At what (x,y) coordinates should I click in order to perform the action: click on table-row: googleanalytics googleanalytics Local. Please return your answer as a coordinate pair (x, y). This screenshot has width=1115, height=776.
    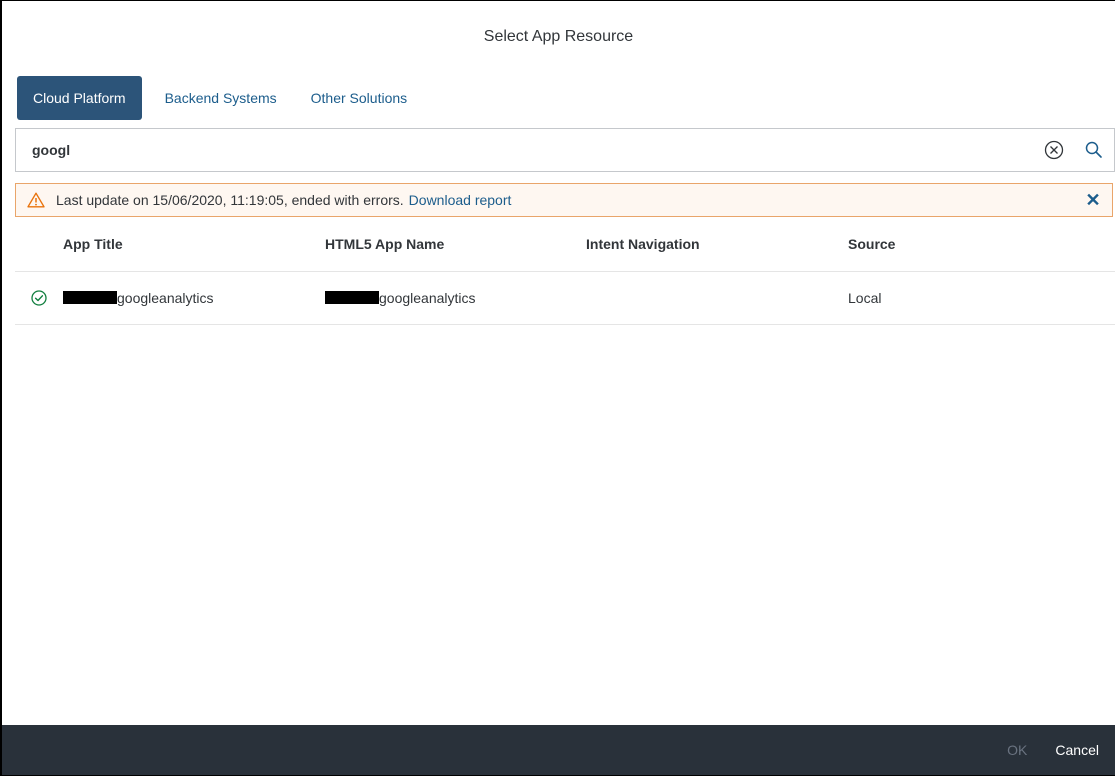
    Looking at the image, I should click on (565, 298).